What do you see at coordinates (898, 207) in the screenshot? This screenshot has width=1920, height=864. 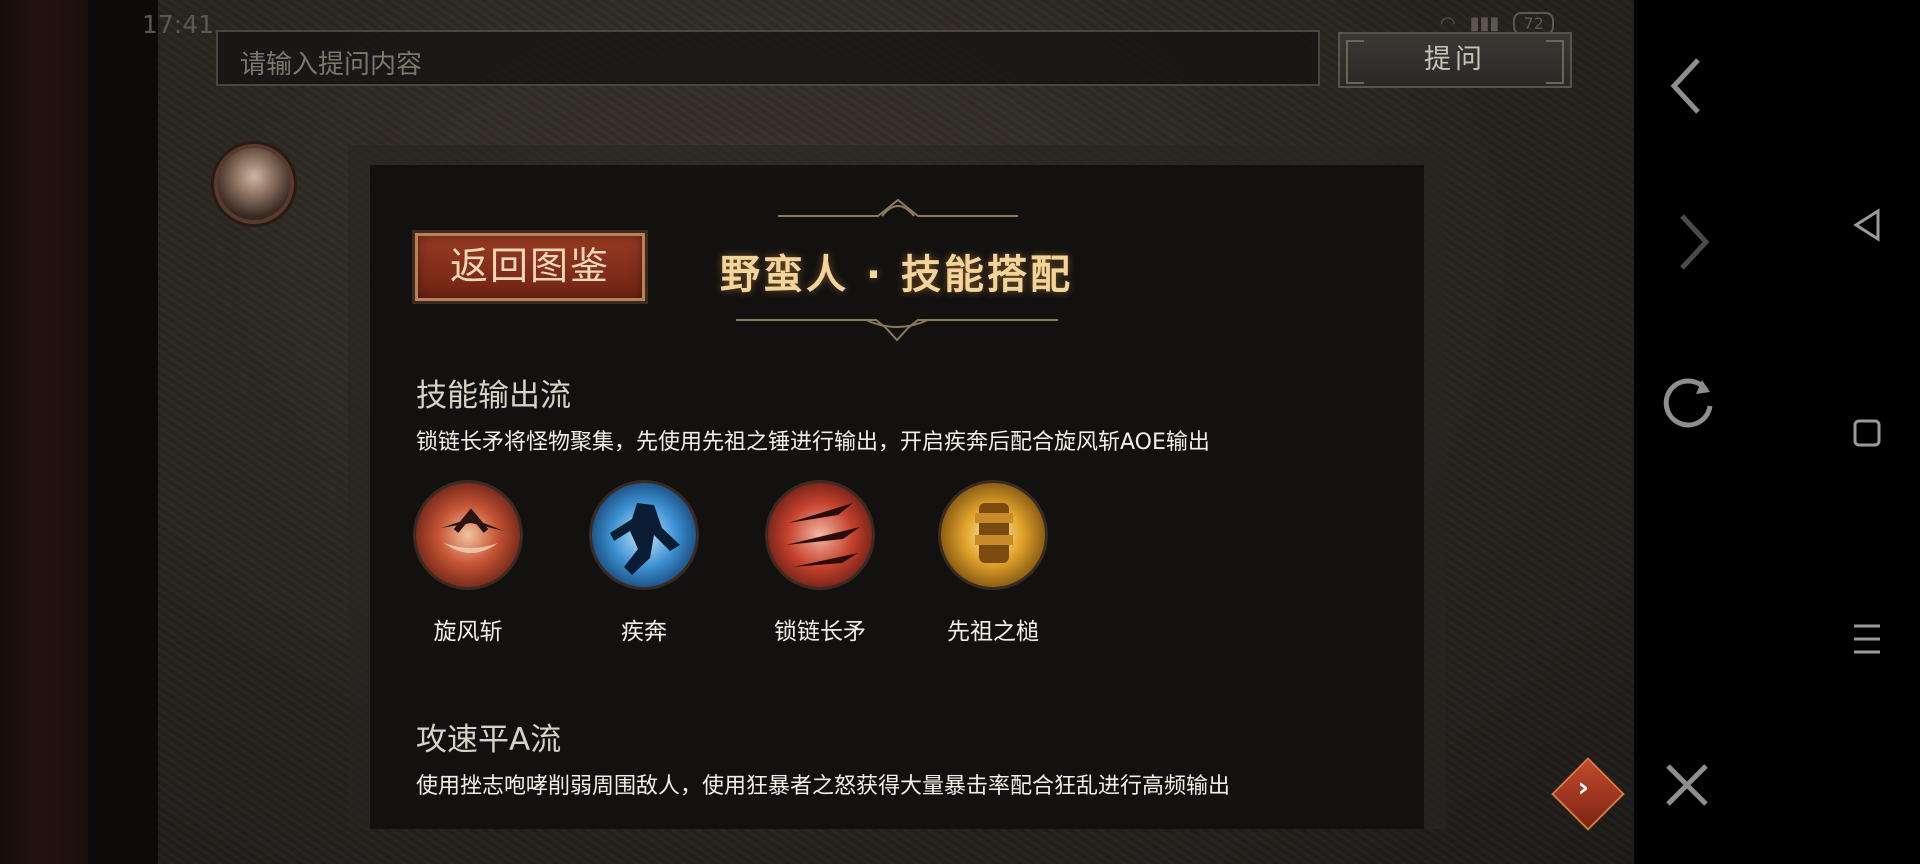 I see `ornament-top` at bounding box center [898, 207].